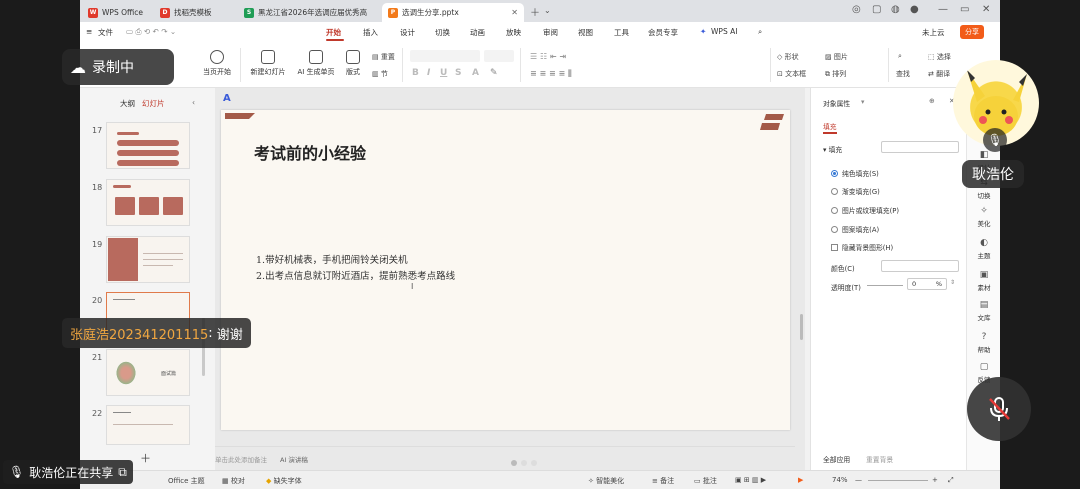 The height and width of the screenshot is (489, 1080). What do you see at coordinates (943, 9) in the screenshot?
I see `minimize-icon: —` at bounding box center [943, 9].